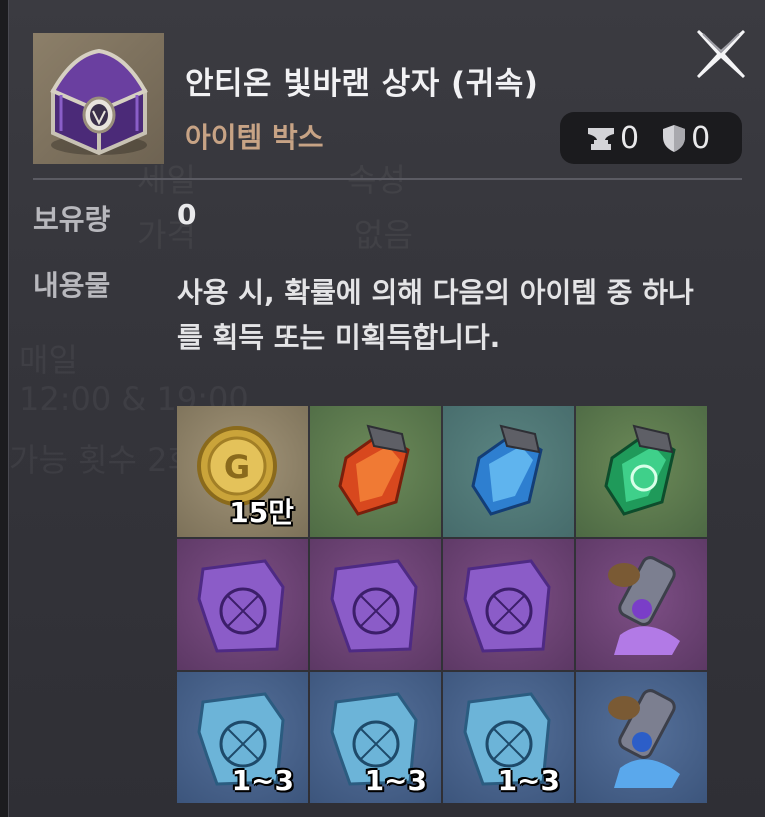  Describe the element at coordinates (651, 138) in the screenshot. I see `enhance-counter-box: 0 0` at that location.